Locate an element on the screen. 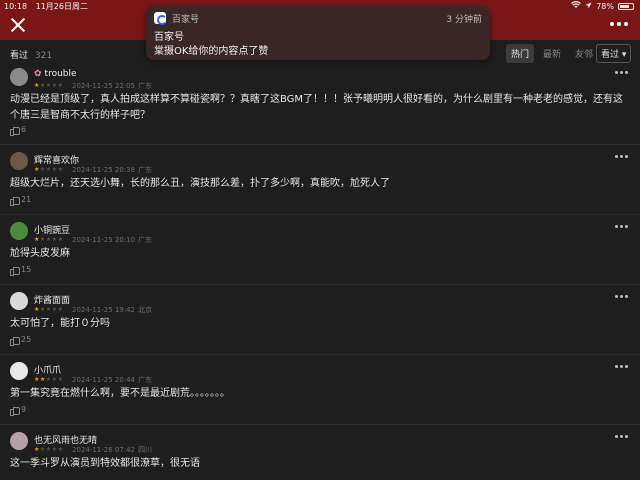 The width and height of the screenshot is (640, 480). comment-text: 这一季斗罗从演员到特效都很潦草，很无语 is located at coordinates (105, 463).